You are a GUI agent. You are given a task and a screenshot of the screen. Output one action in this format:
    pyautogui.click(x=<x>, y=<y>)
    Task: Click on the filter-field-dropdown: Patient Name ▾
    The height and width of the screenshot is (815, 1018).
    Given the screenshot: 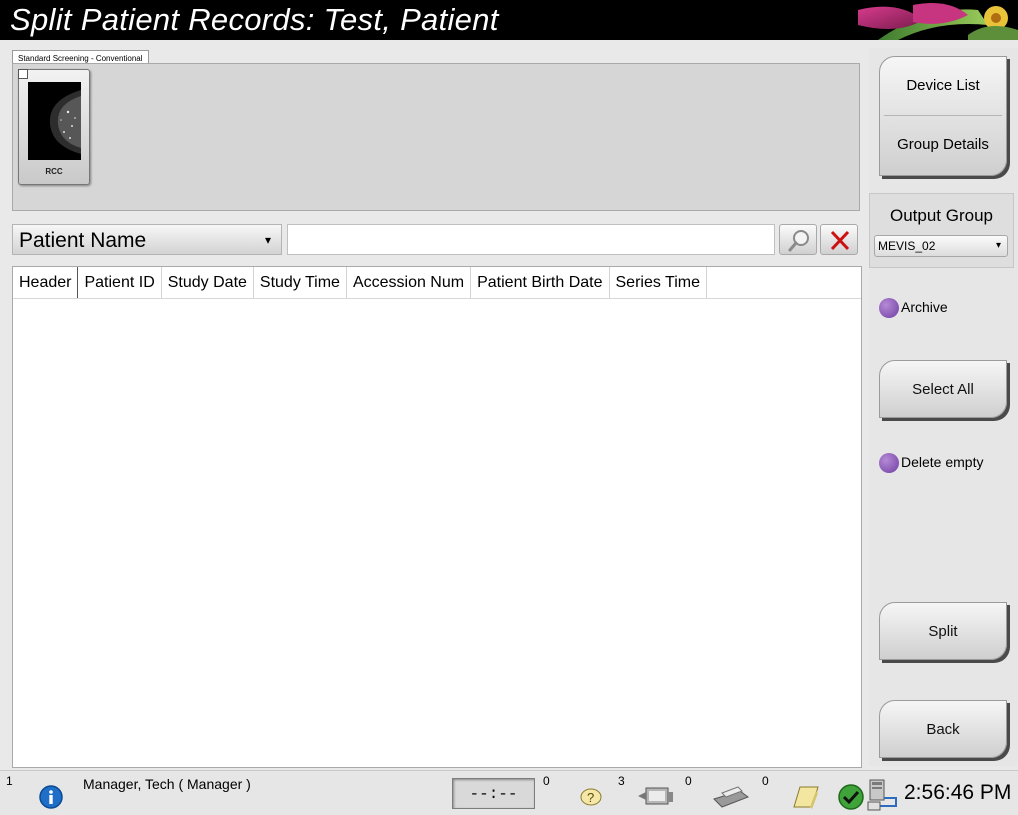 What is the action you would take?
    pyautogui.click(x=147, y=239)
    